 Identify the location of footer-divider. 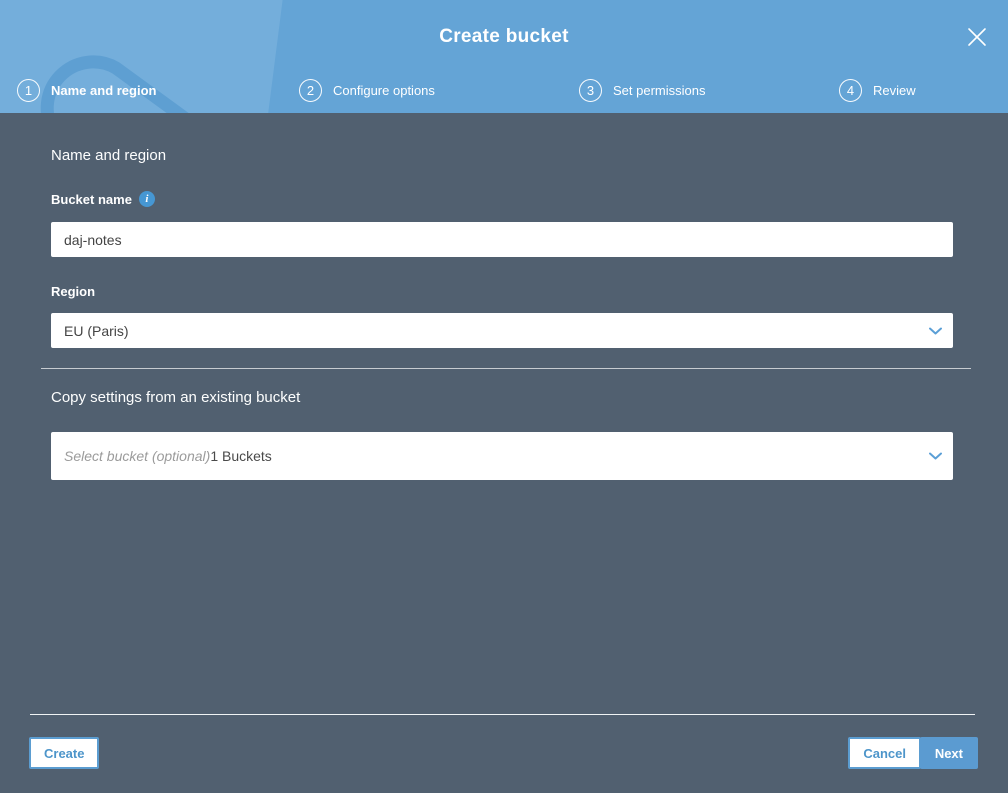
(502, 714).